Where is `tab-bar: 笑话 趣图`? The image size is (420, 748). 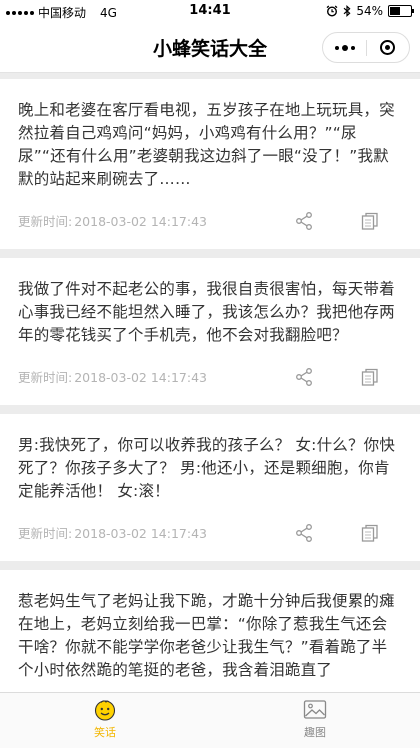
tab-bar: 笑话 趣图 is located at coordinates (210, 720).